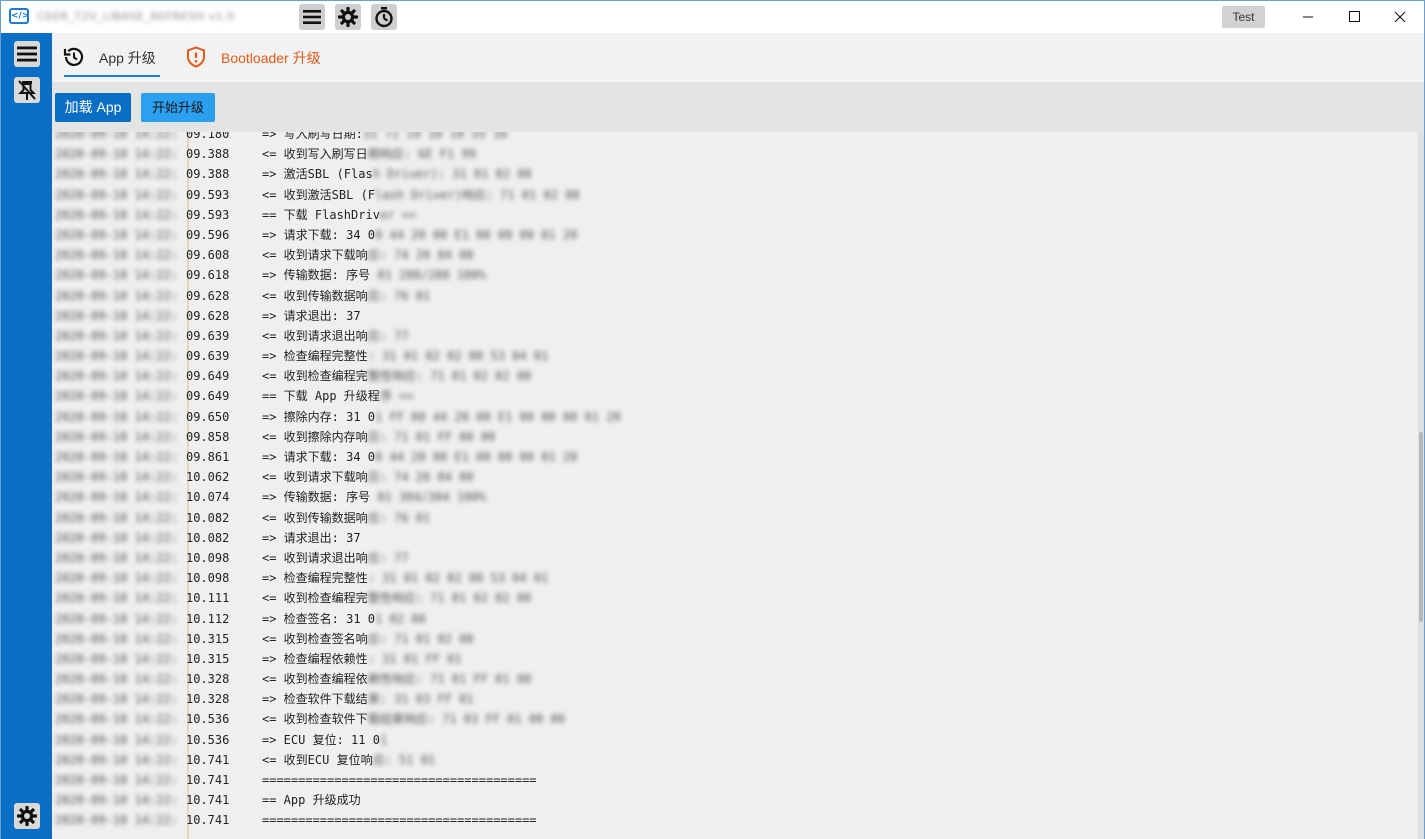 The height and width of the screenshot is (839, 1425). What do you see at coordinates (399, 780) in the screenshot?
I see `log-message-text: ======================================` at bounding box center [399, 780].